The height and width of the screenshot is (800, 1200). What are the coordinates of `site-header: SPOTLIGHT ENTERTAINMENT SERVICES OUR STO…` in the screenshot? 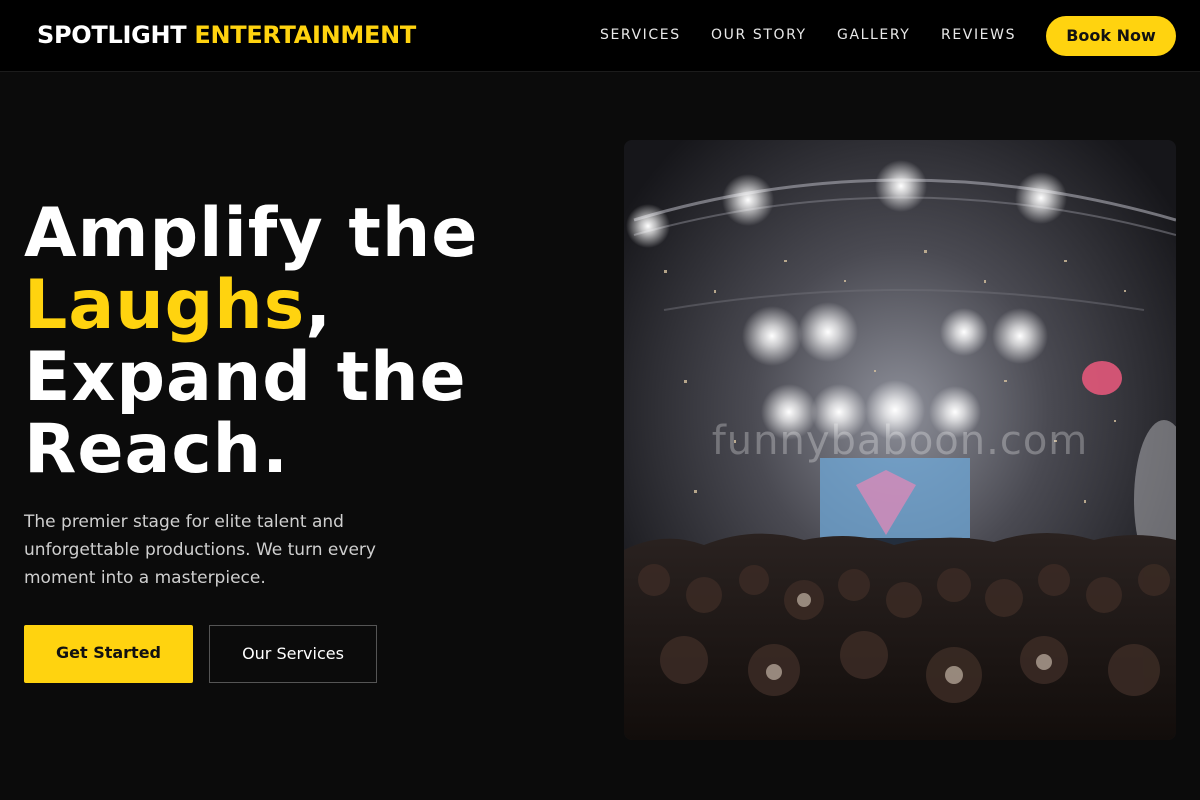 It's located at (600, 36).